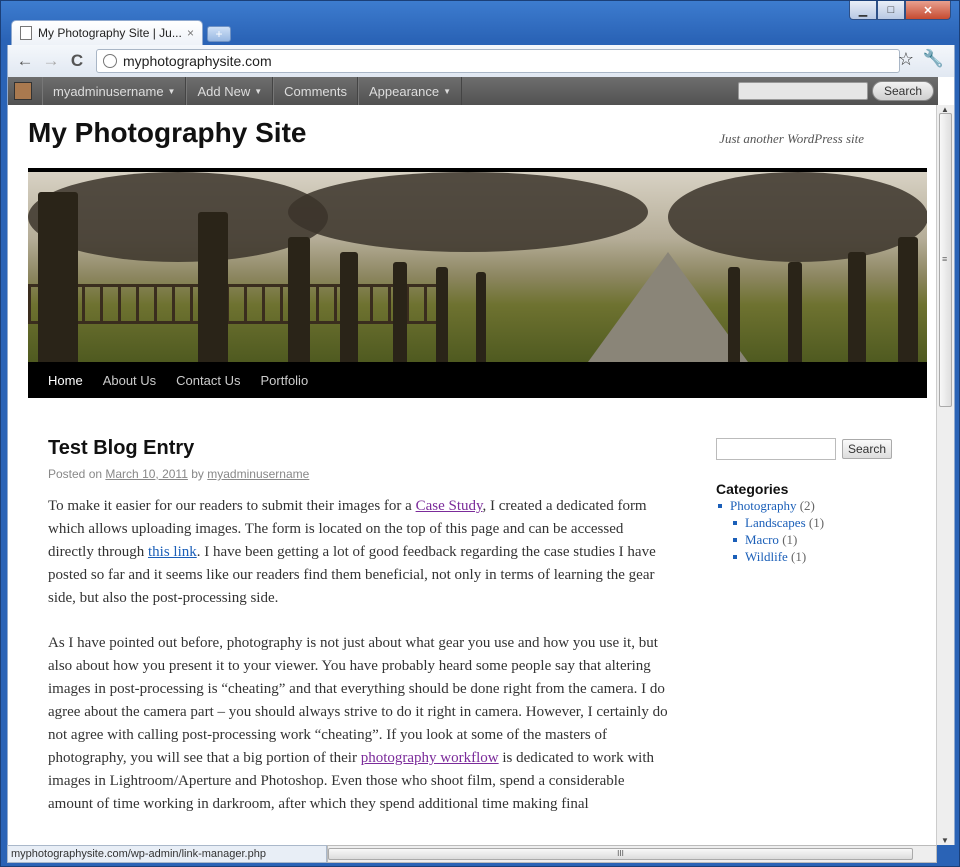 The width and height of the screenshot is (960, 867). I want to click on minimize-button: ▁, so click(863, 10).